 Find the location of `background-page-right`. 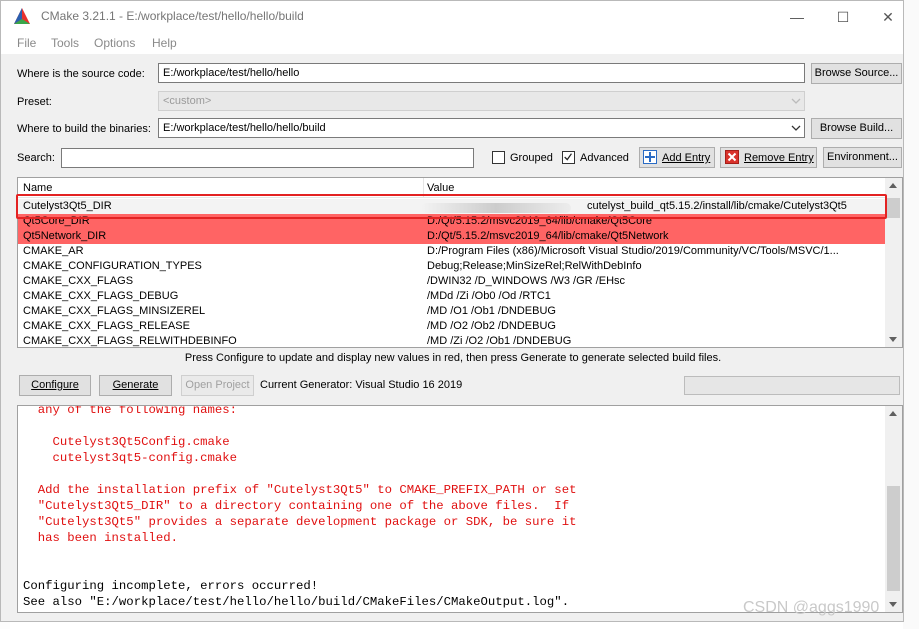

background-page-right is located at coordinates (911, 314).